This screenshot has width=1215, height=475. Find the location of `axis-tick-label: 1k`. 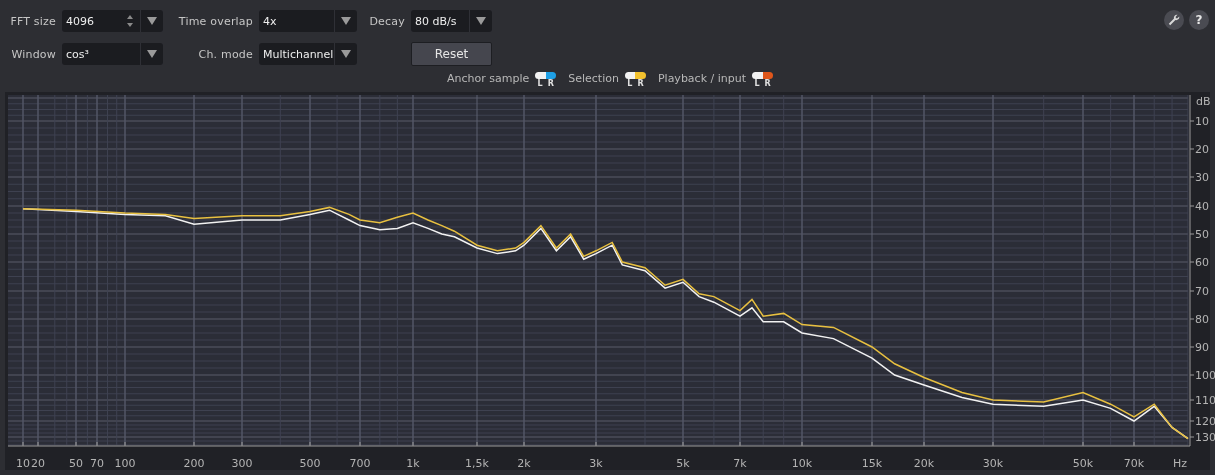

axis-tick-label: 1k is located at coordinates (413, 463).